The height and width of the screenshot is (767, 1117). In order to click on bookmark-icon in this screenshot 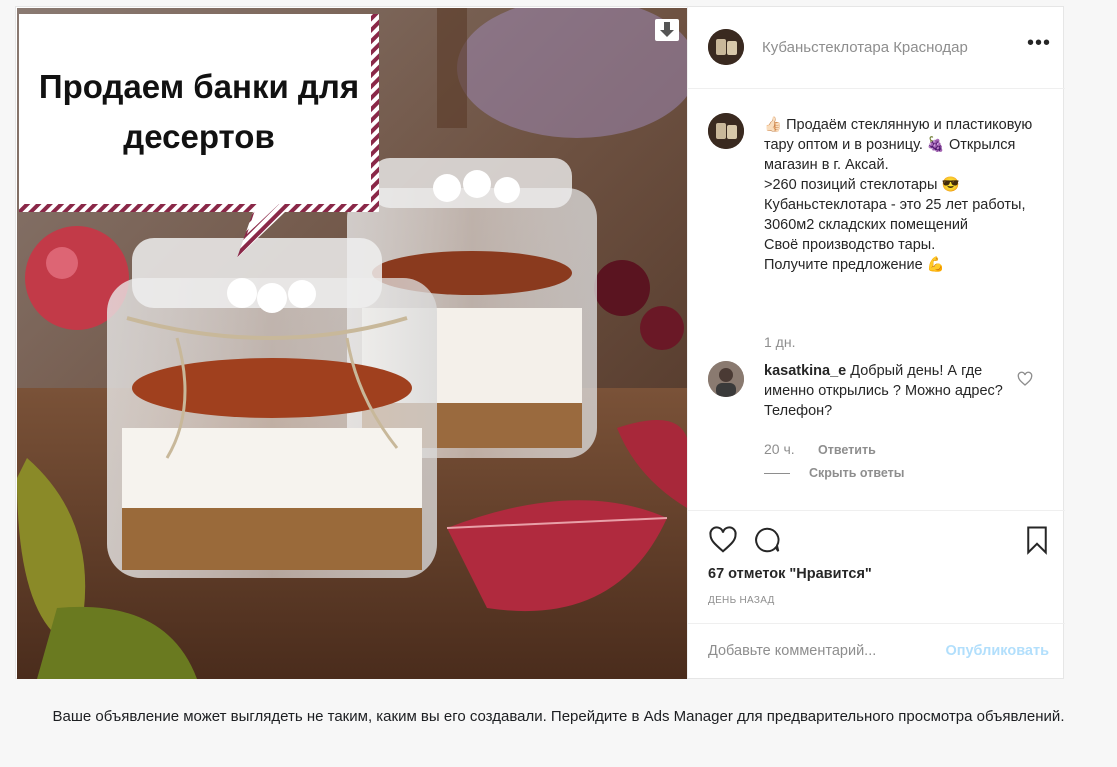, I will do `click(1037, 540)`.